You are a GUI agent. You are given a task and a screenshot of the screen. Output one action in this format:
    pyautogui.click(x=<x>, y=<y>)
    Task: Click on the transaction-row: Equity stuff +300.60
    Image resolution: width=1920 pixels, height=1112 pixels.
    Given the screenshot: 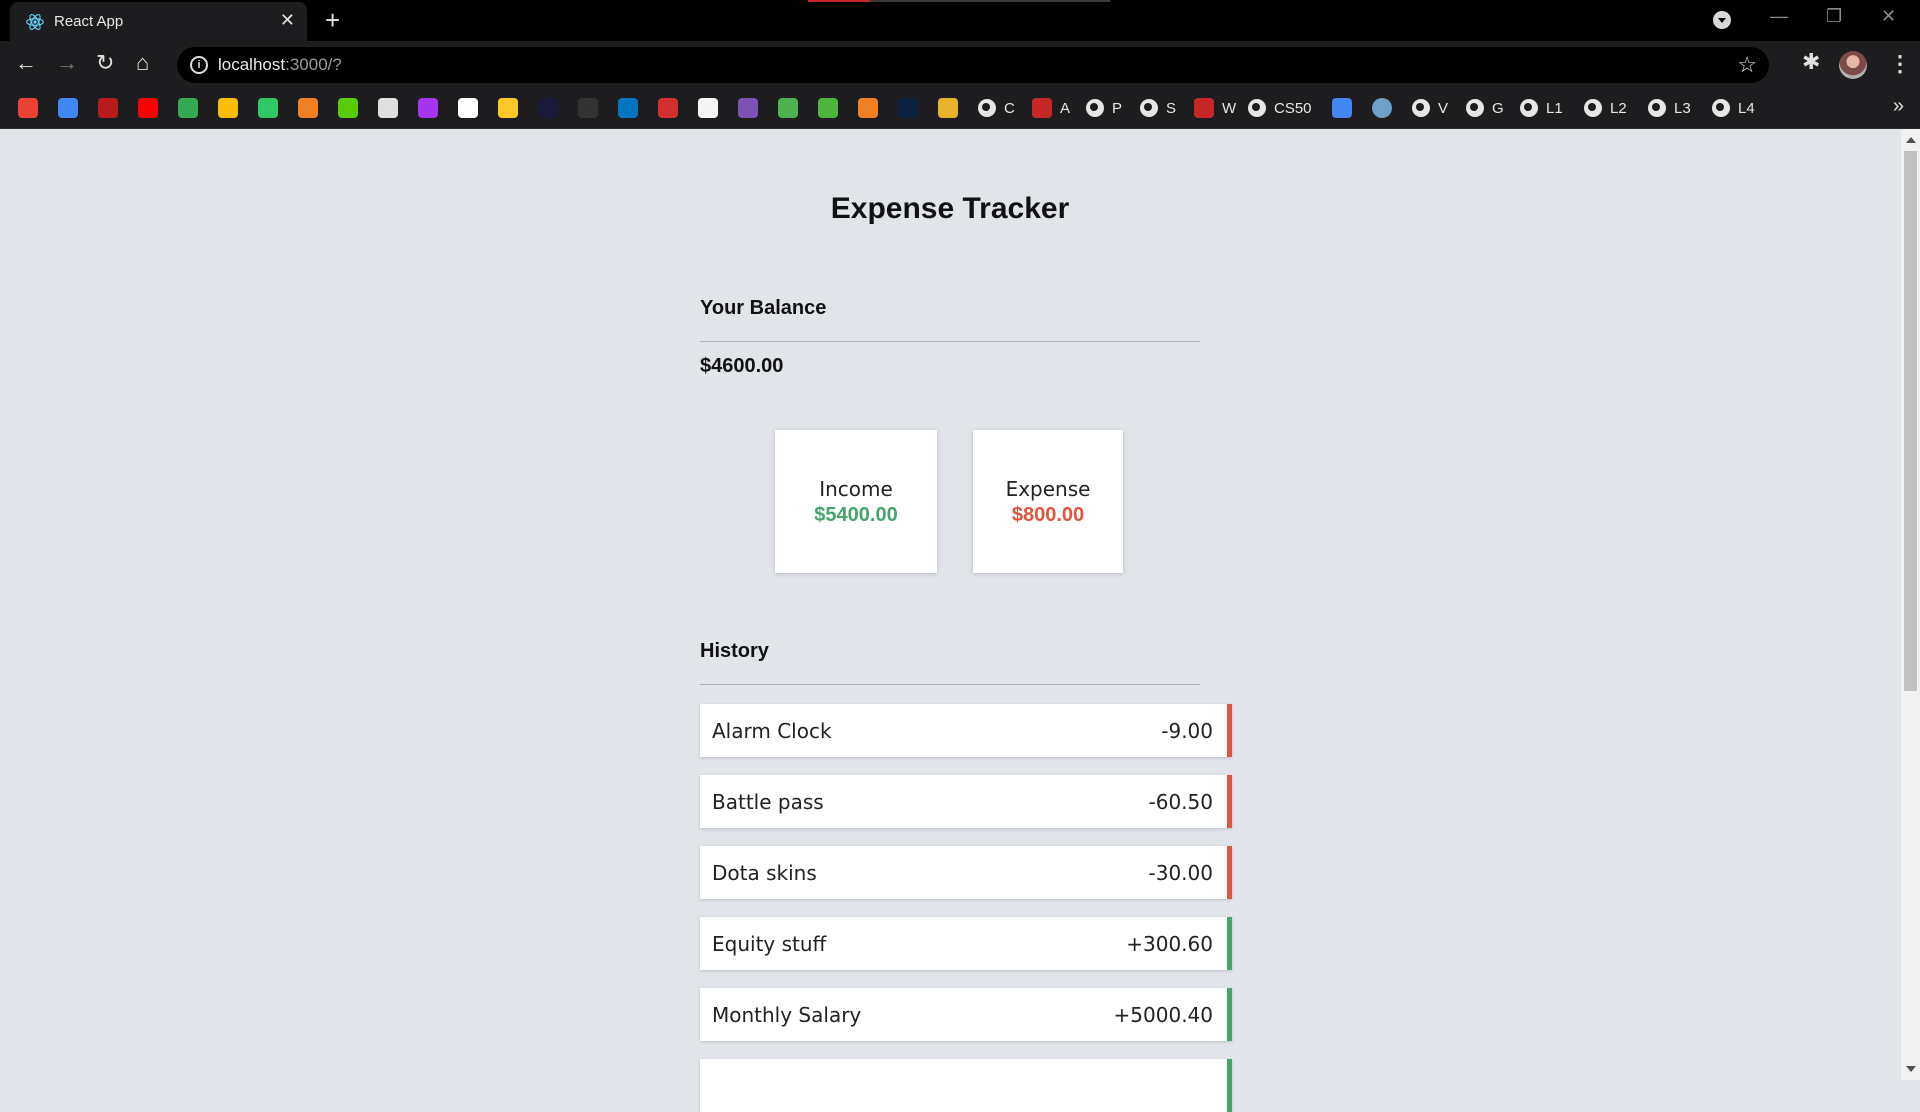 What is the action you would take?
    pyautogui.click(x=966, y=943)
    